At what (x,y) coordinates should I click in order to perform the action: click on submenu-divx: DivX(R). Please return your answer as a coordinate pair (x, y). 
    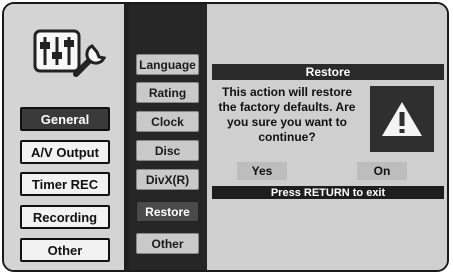
    Looking at the image, I should click on (167, 179).